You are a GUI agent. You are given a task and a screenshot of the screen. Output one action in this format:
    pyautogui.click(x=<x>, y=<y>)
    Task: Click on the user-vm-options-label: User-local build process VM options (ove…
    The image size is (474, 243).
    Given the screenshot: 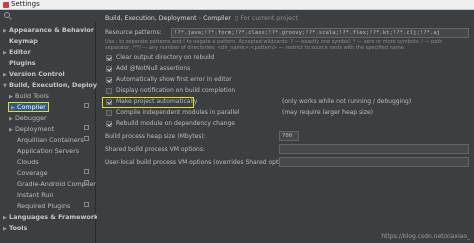 What is the action you would take?
    pyautogui.click(x=200, y=162)
    